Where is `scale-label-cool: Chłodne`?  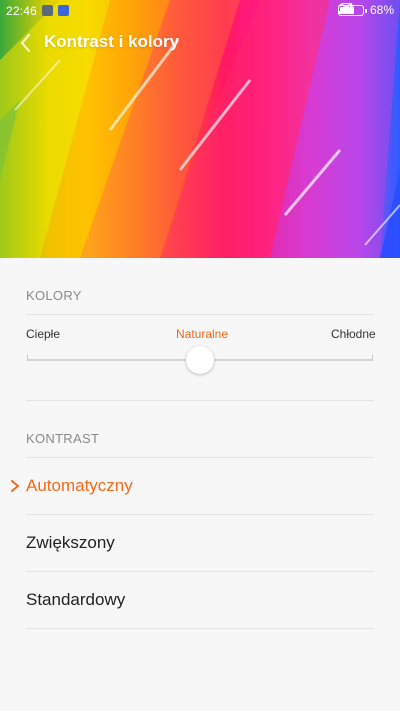
scale-label-cool: Chłodne is located at coordinates (353, 334).